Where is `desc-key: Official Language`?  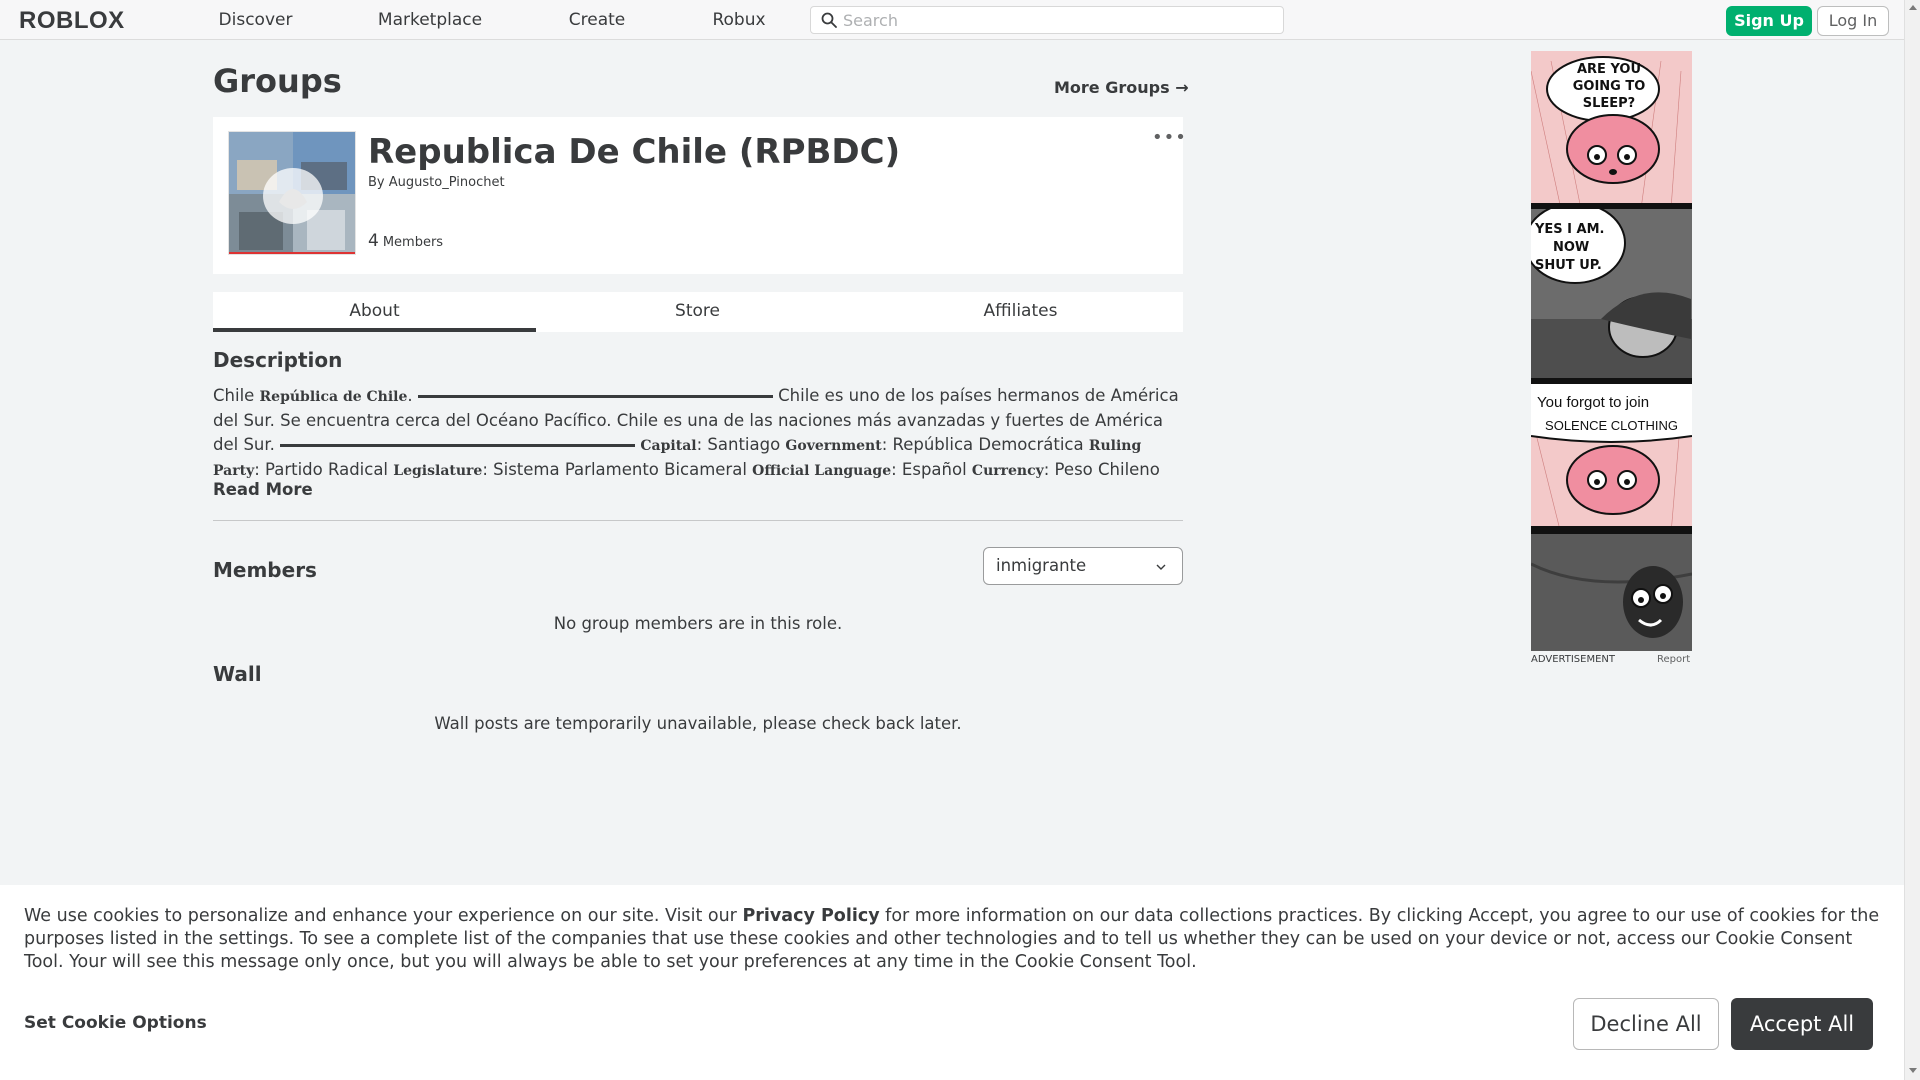
desc-key: Official Language is located at coordinates (822, 471).